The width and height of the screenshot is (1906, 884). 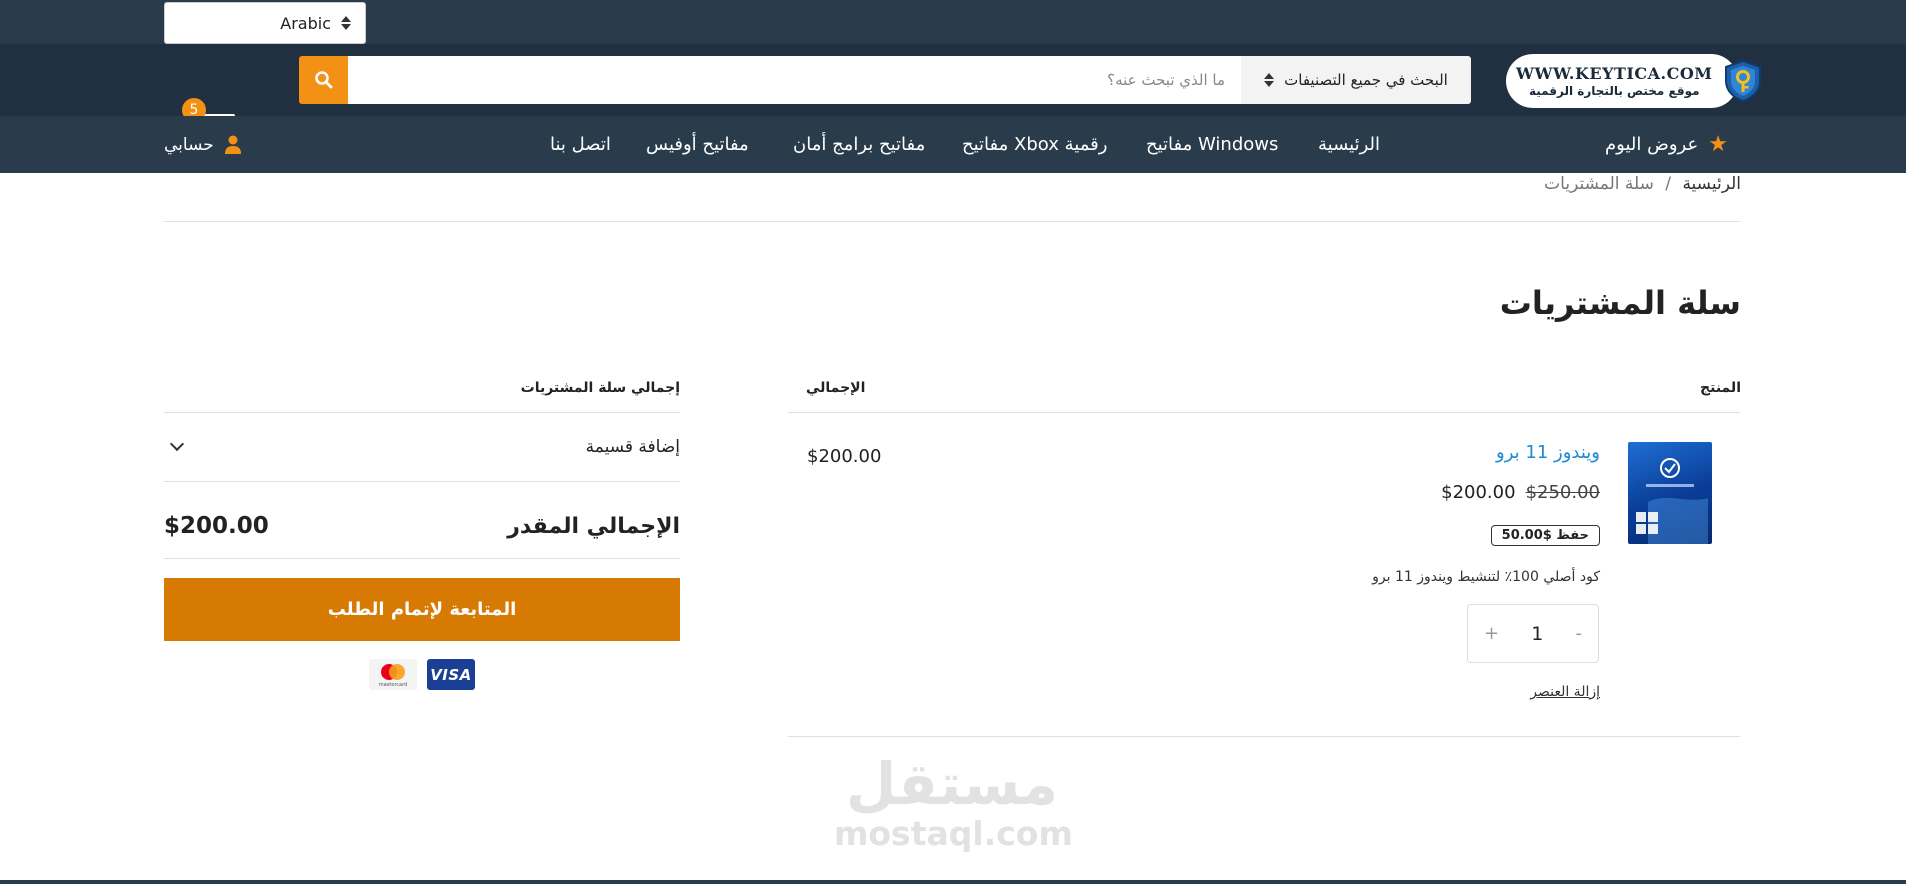 I want to click on top-bar: Arabic, so click(x=953, y=22).